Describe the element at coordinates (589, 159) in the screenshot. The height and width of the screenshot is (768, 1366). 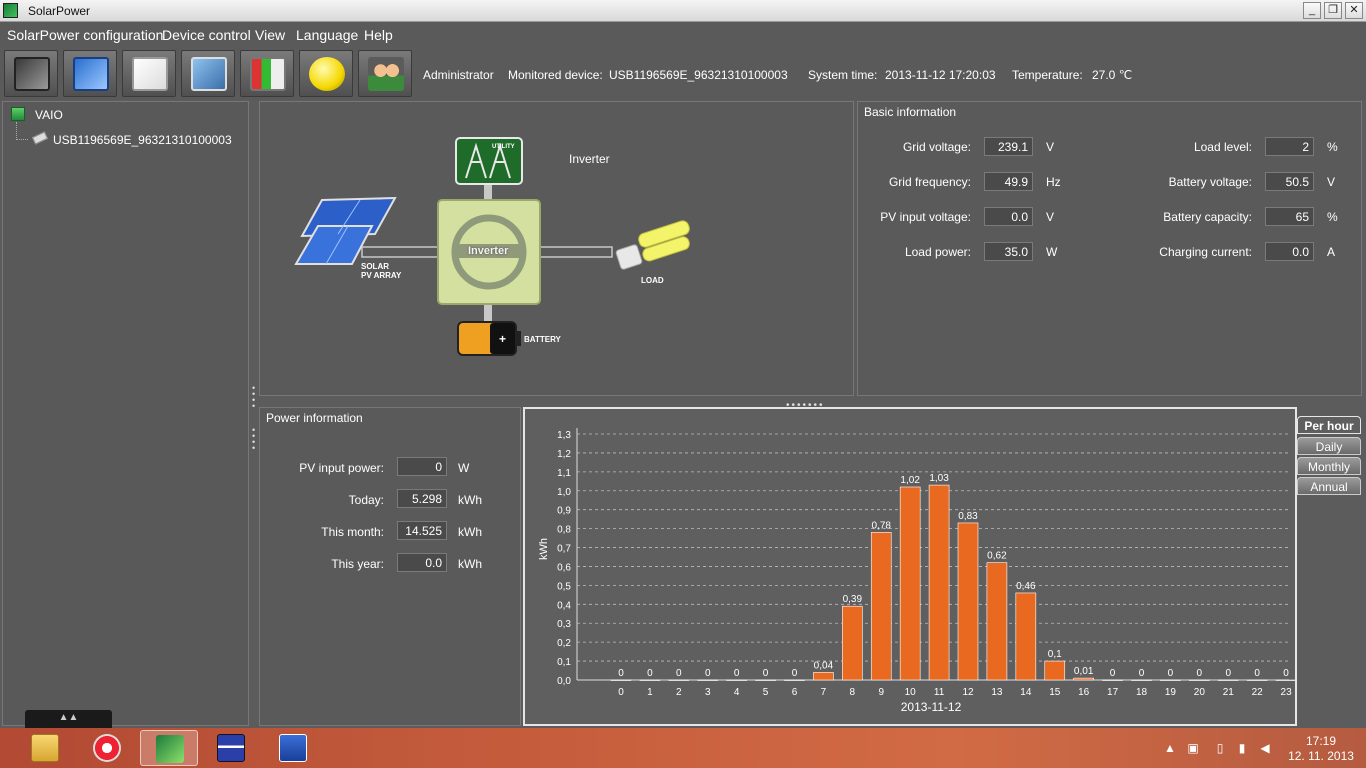
I see `inverter-heading: Inverter` at that location.